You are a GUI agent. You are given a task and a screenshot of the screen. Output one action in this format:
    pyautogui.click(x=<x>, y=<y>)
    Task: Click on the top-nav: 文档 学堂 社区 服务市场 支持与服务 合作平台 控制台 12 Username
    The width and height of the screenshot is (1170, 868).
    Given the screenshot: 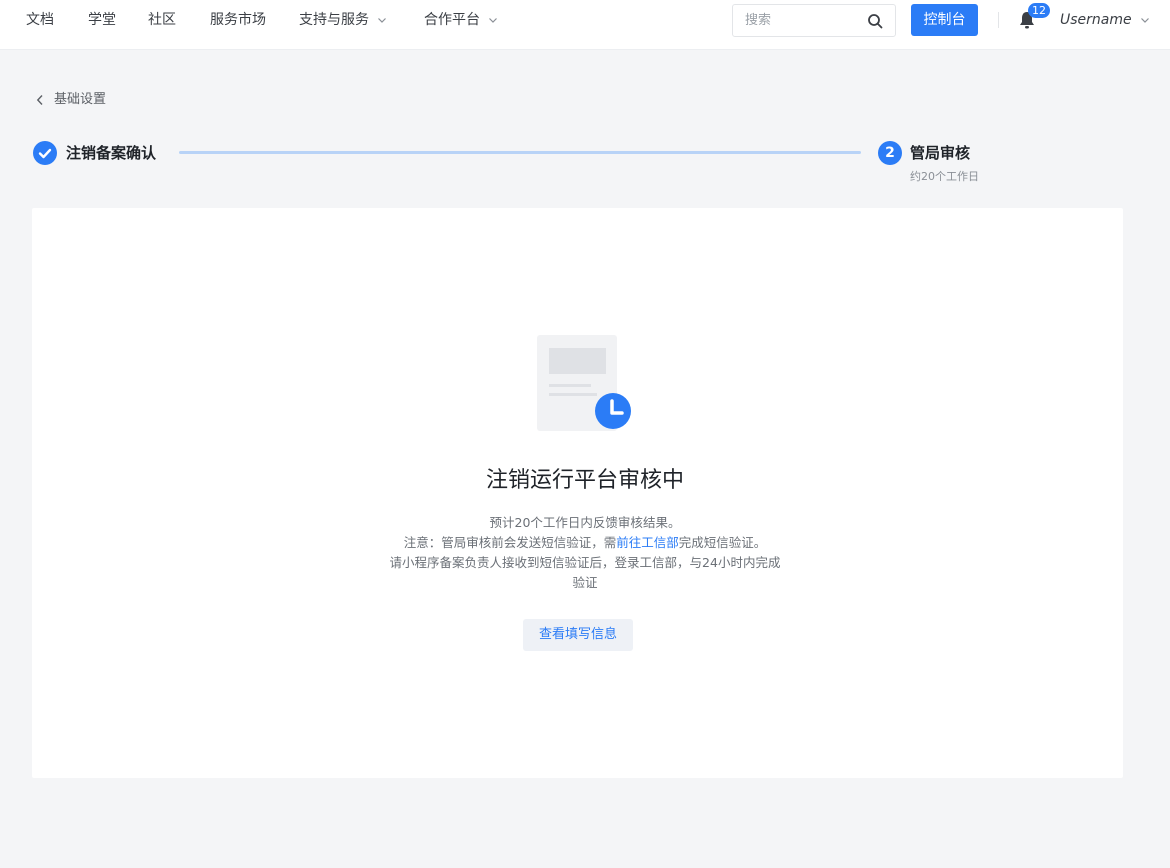 What is the action you would take?
    pyautogui.click(x=585, y=25)
    